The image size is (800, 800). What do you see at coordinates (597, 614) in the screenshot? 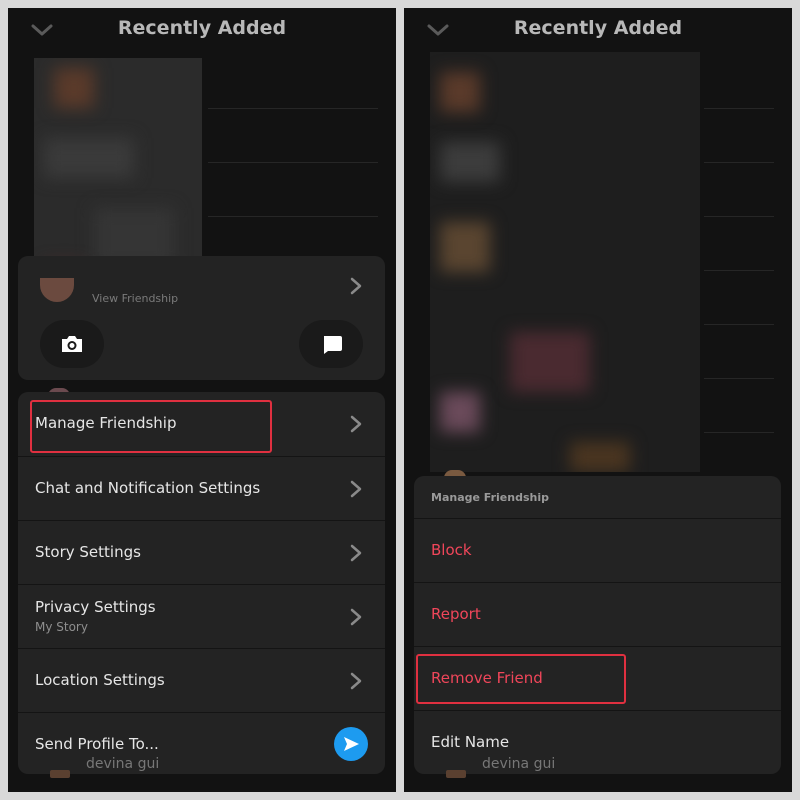
I see `report-button: Report` at bounding box center [597, 614].